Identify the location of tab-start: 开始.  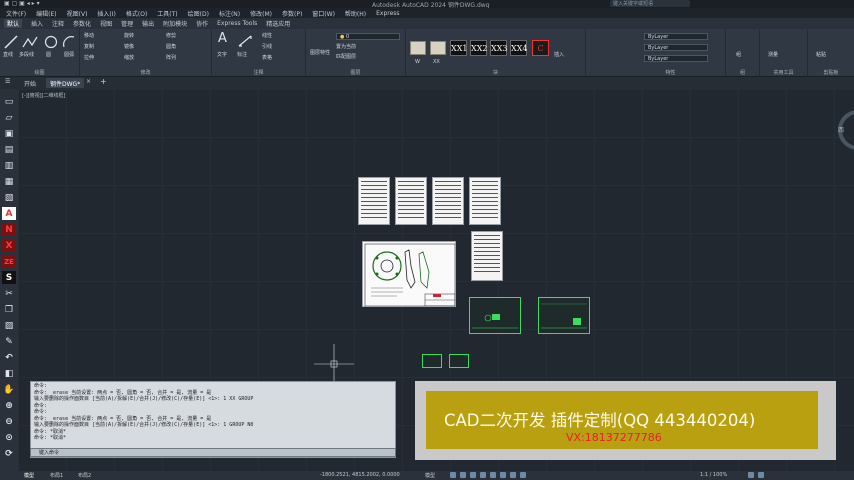
(30, 83).